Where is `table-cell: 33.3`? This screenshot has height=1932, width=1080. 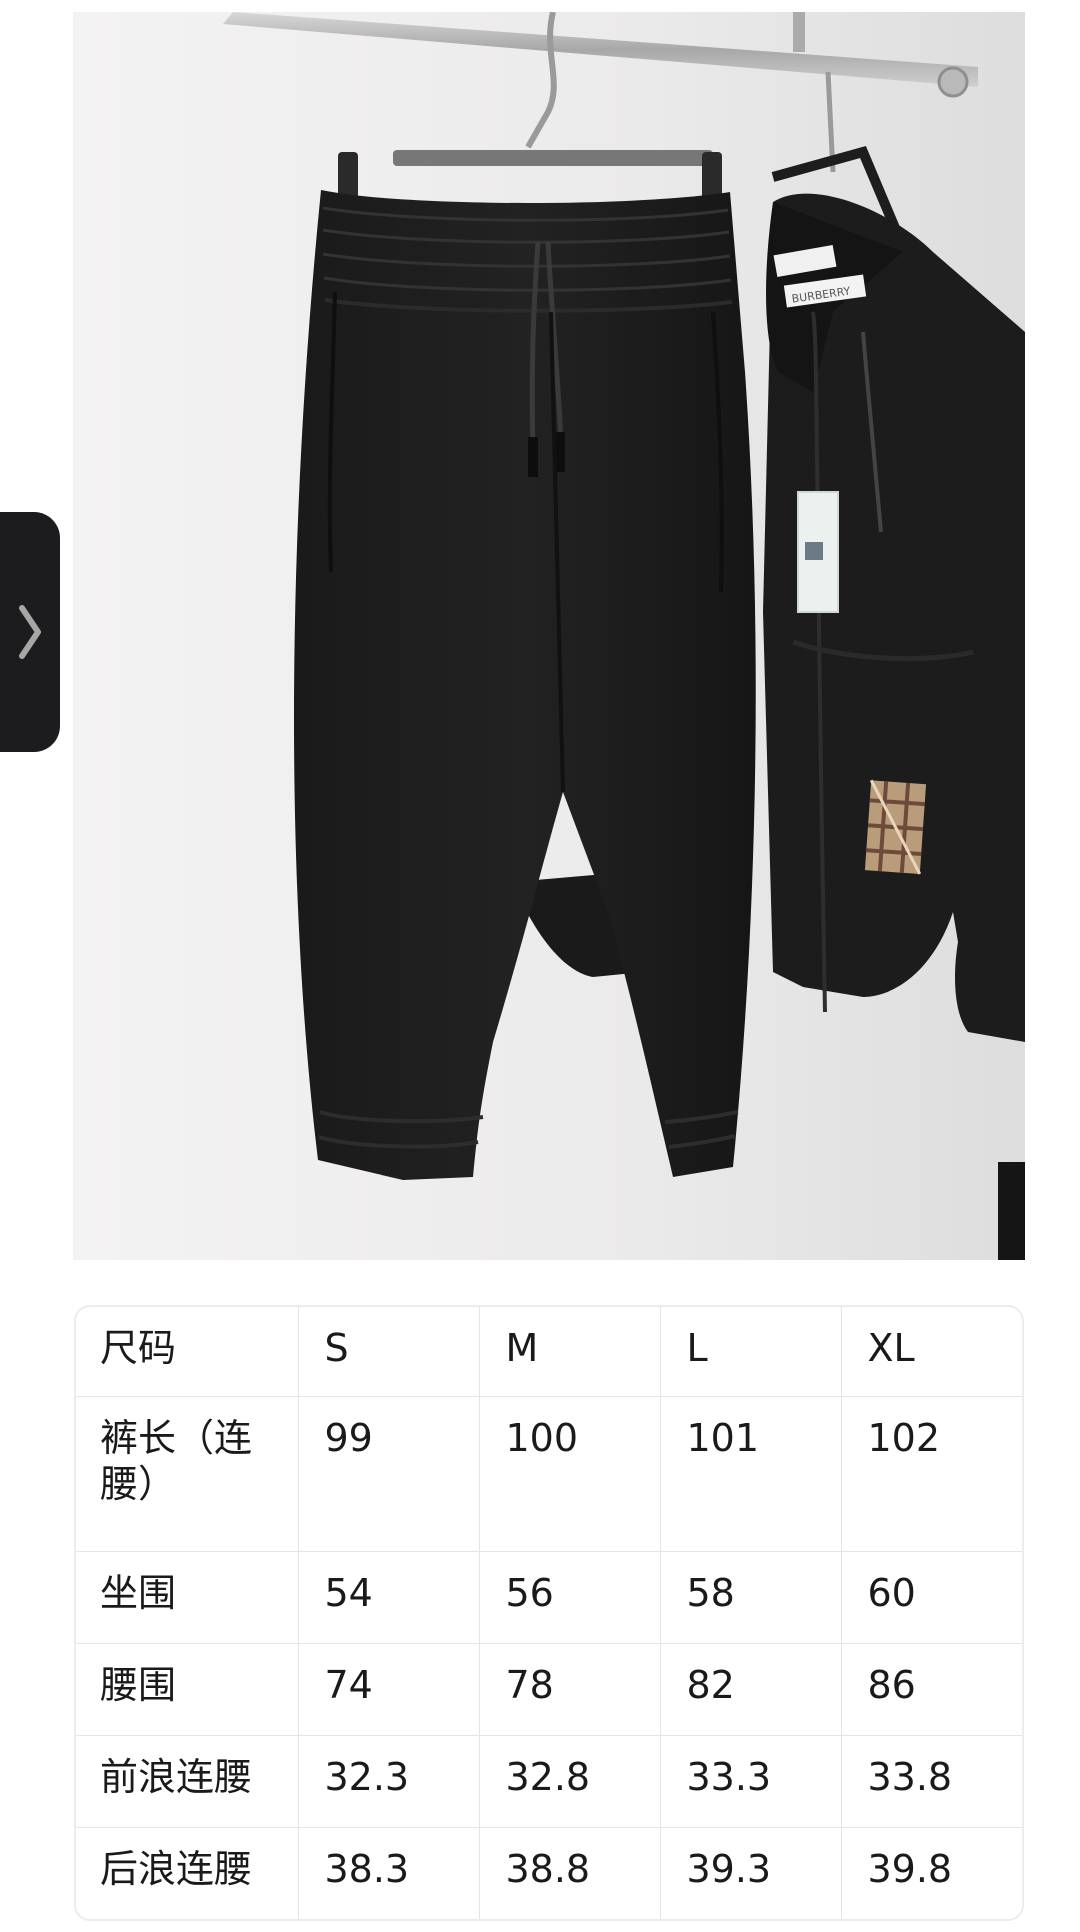 table-cell: 33.3 is located at coordinates (751, 1781).